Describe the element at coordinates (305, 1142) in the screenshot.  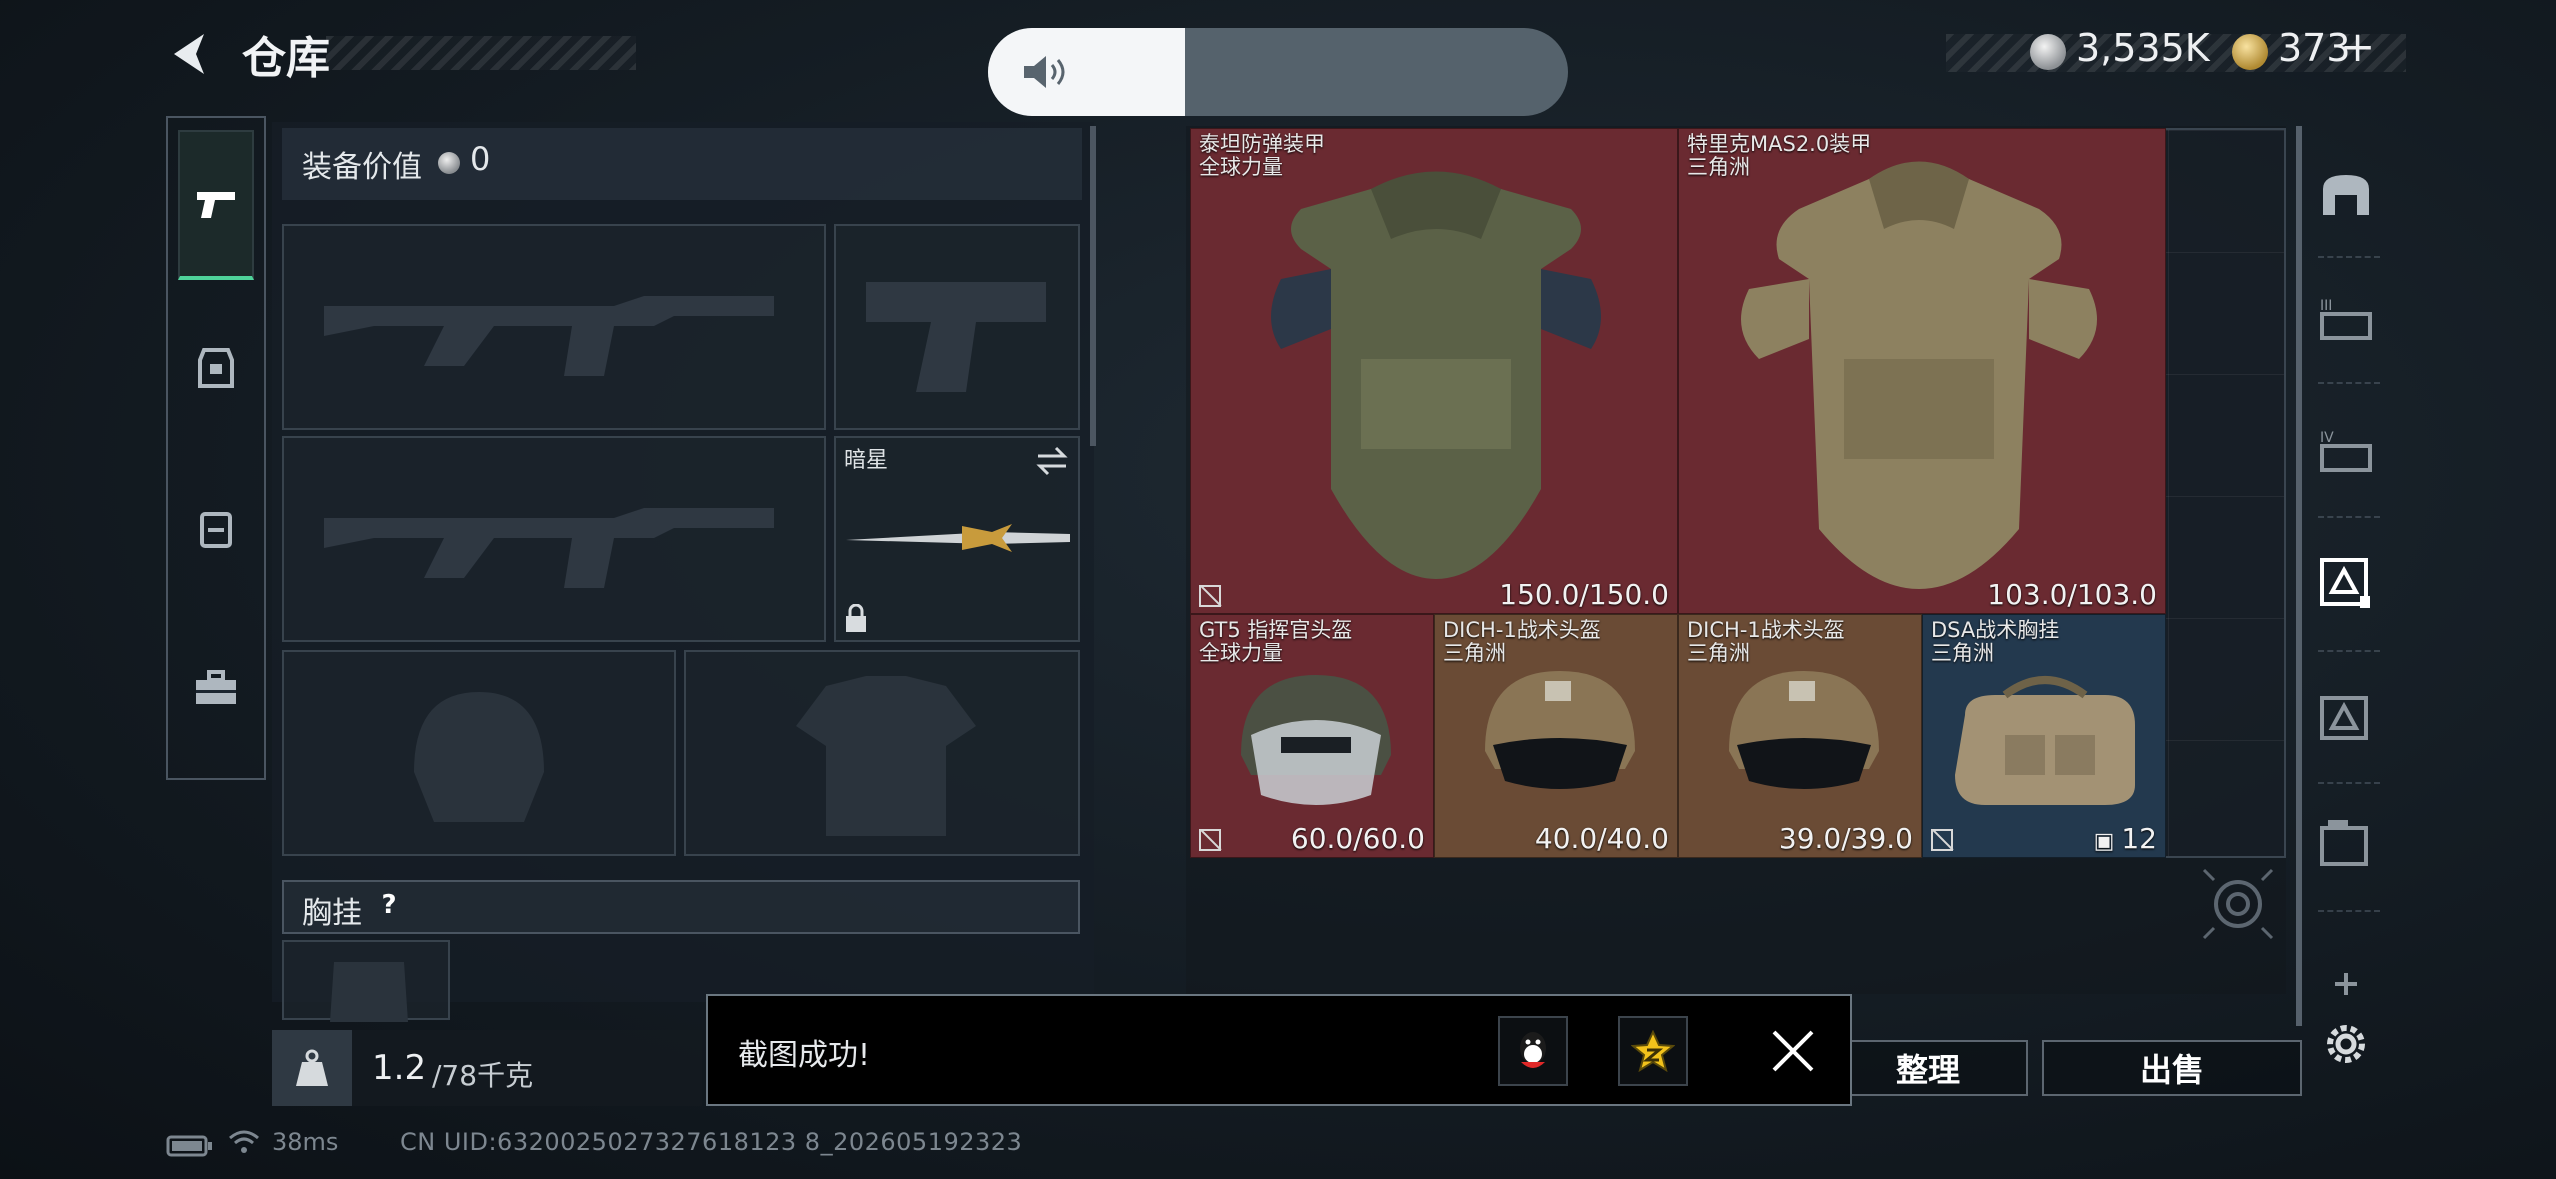
I see `latency-text: 38ms` at that location.